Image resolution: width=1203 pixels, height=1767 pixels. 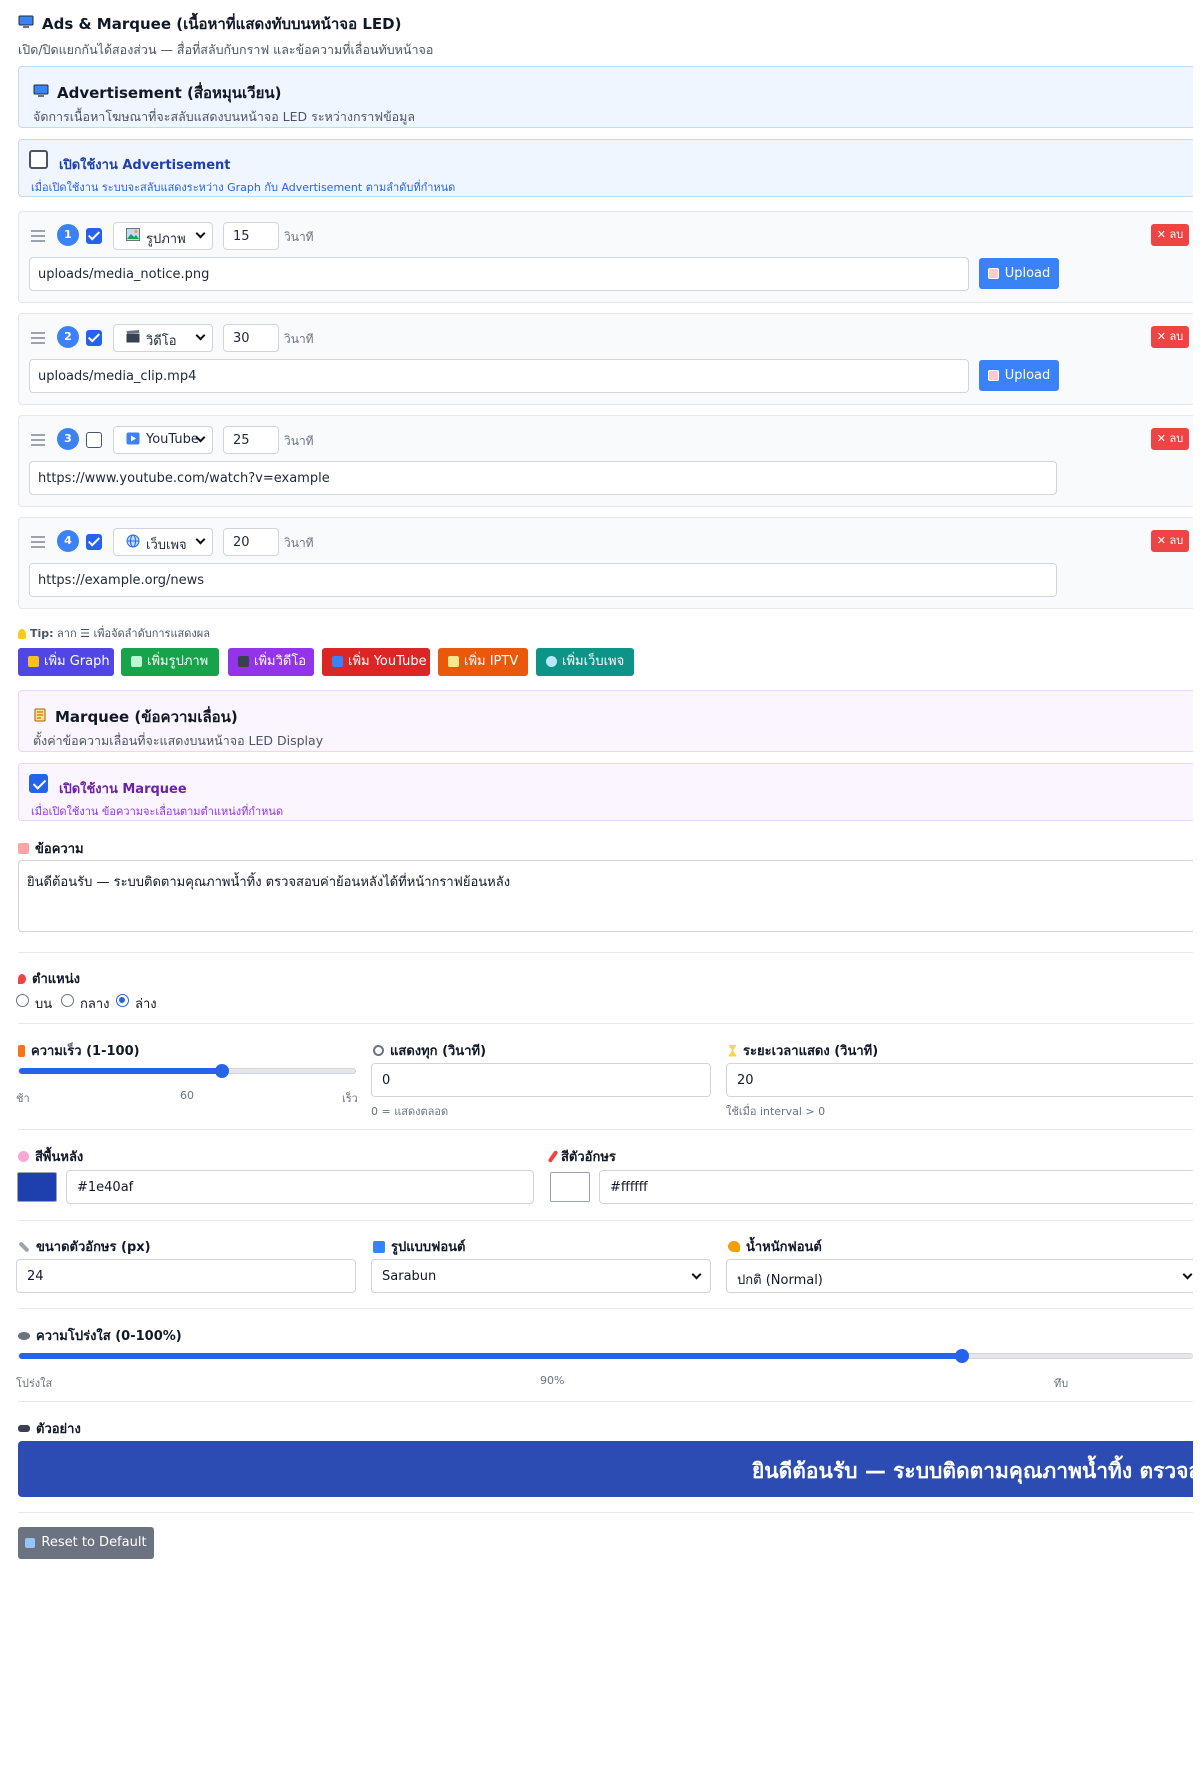 I want to click on text-color-input: #ffffff, so click(x=896, y=1187).